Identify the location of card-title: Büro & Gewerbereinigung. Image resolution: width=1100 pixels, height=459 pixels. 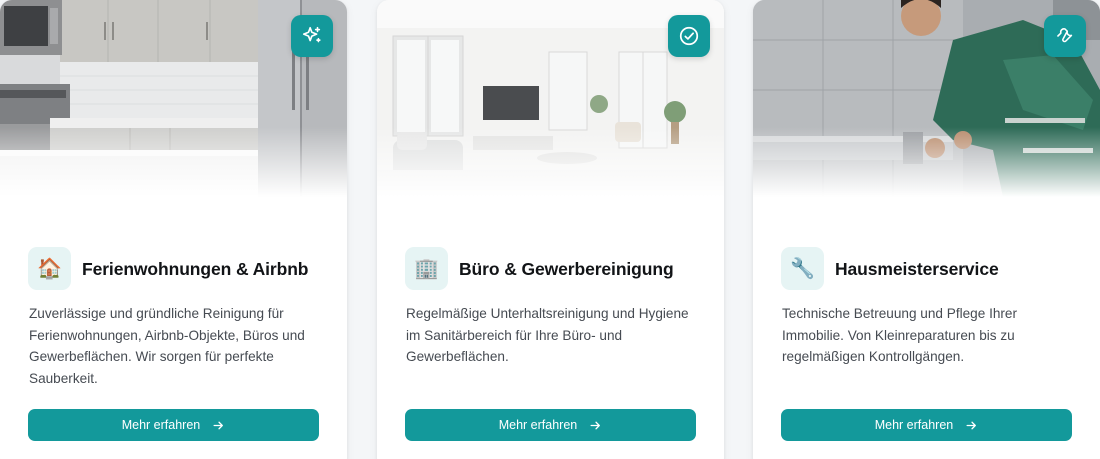
(566, 269).